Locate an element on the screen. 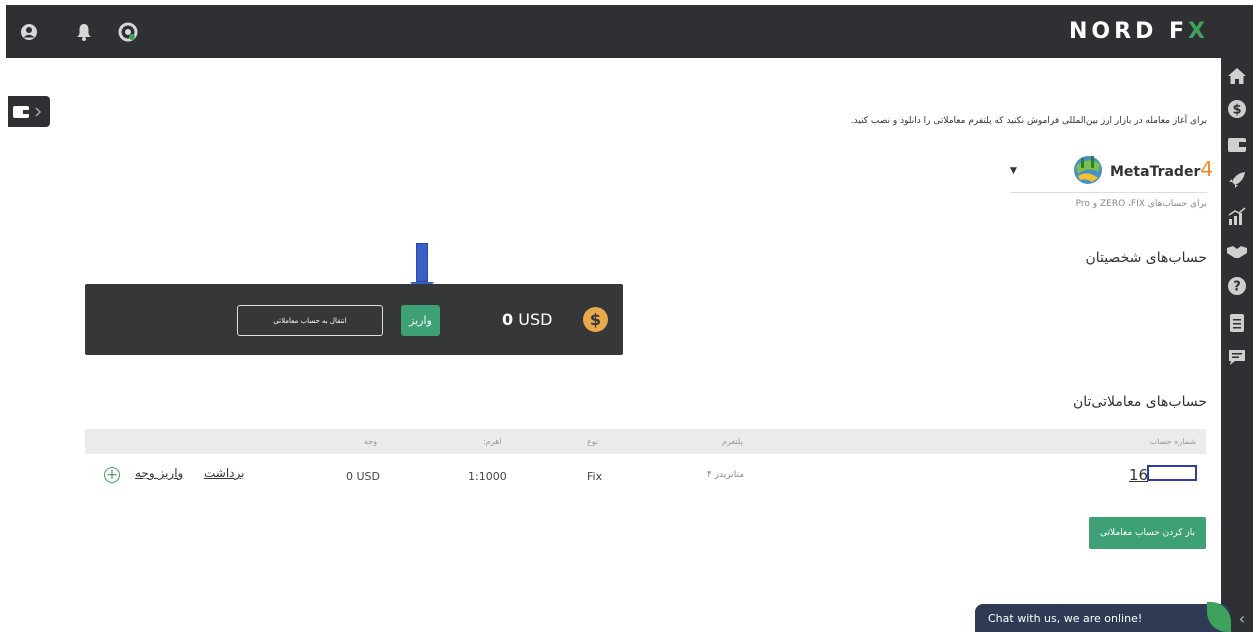  balance-amount: 0 is located at coordinates (508, 319).